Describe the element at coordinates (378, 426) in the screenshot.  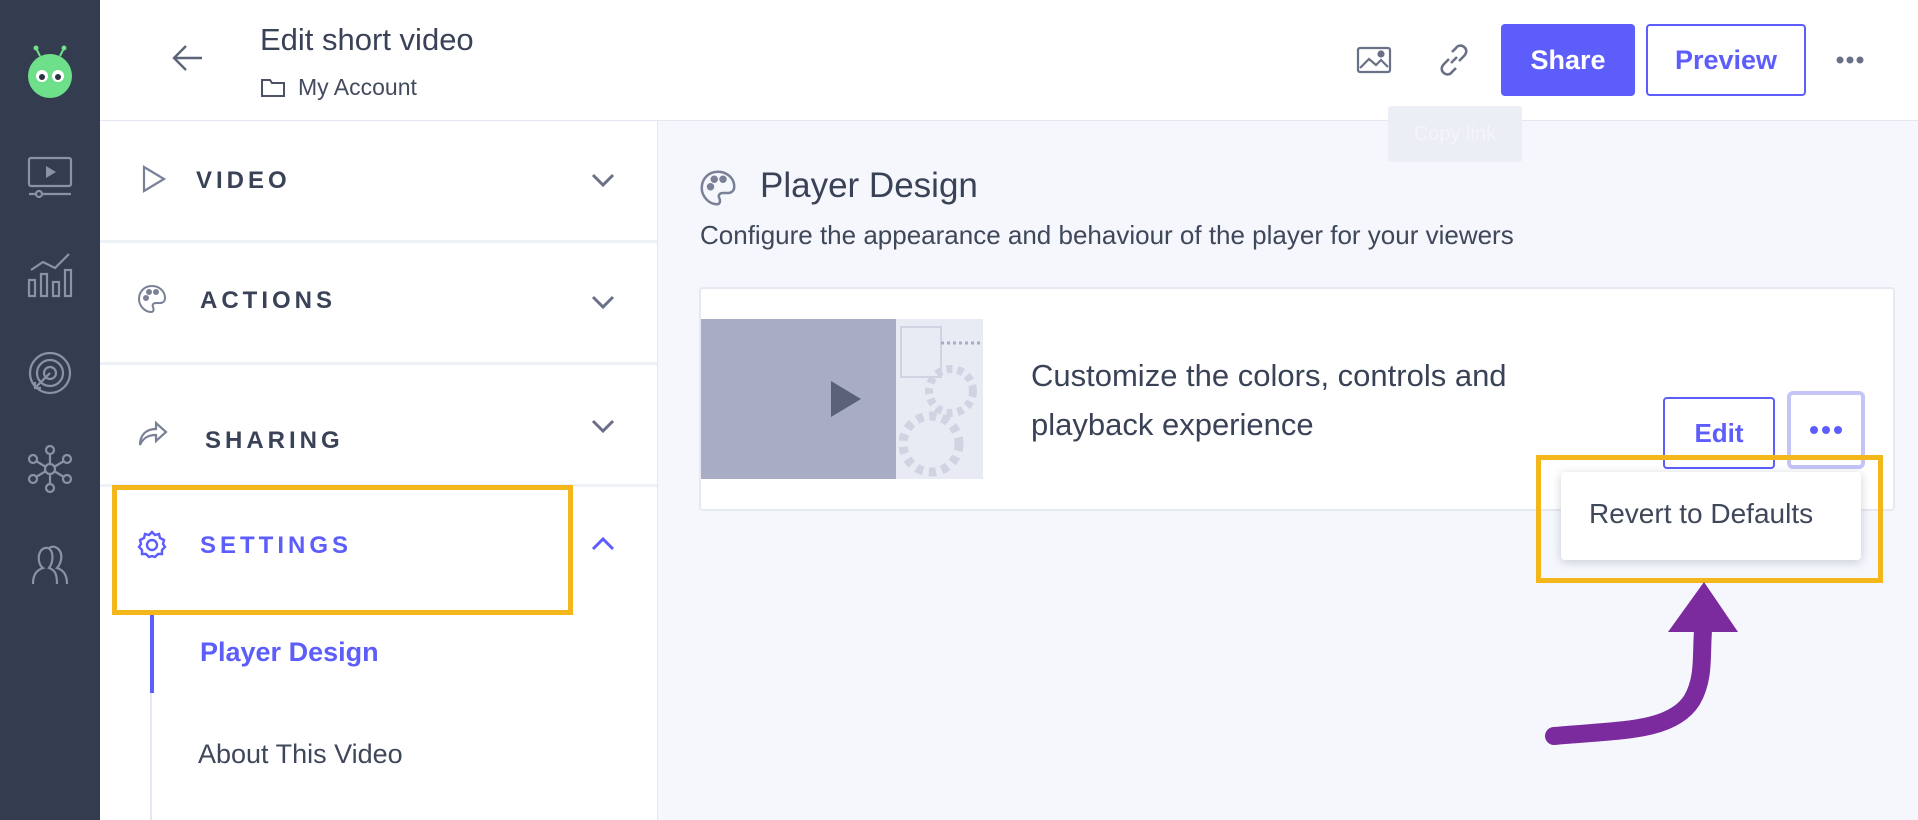
I see `sidebar-section-sharing: SHARING` at that location.